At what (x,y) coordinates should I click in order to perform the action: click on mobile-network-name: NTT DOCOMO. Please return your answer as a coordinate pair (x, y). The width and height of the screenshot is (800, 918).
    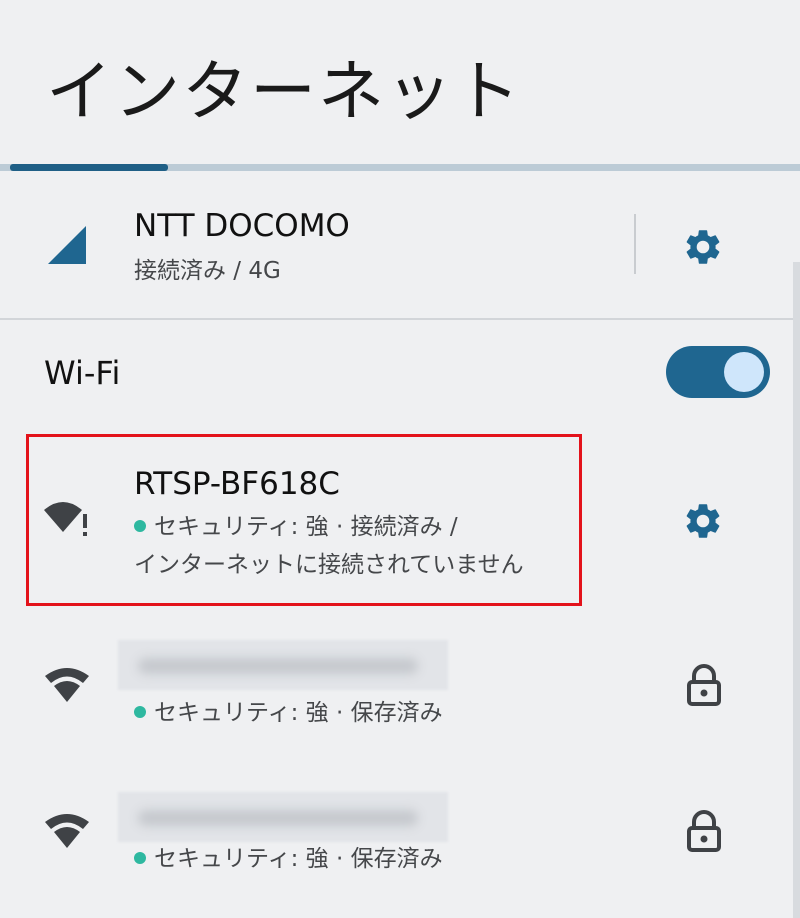
    Looking at the image, I should click on (242, 226).